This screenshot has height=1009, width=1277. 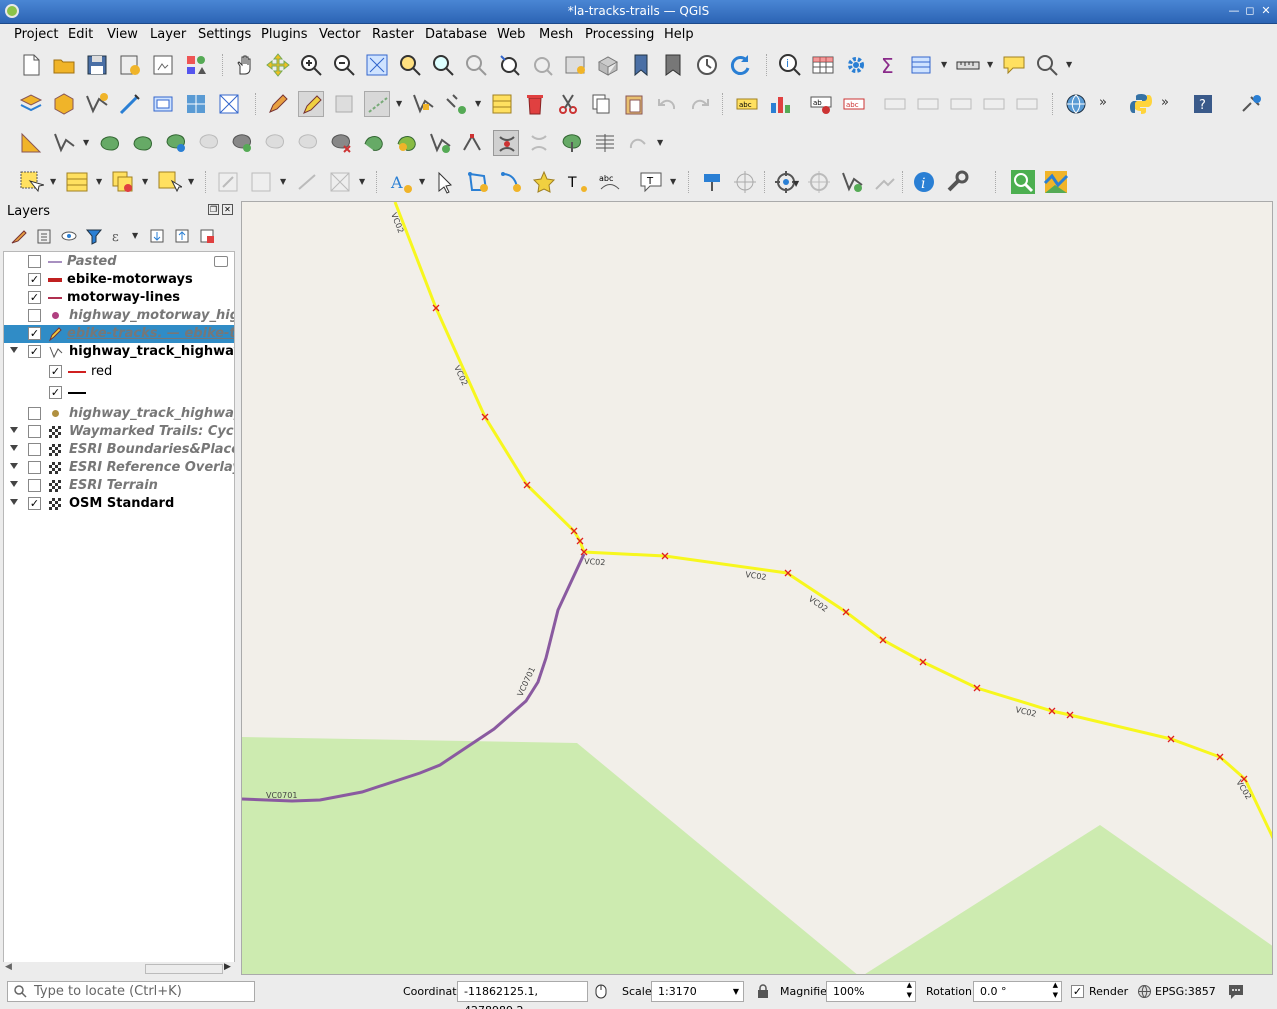 What do you see at coordinates (712, 182) in the screenshot?
I see `georeferencer-icon` at bounding box center [712, 182].